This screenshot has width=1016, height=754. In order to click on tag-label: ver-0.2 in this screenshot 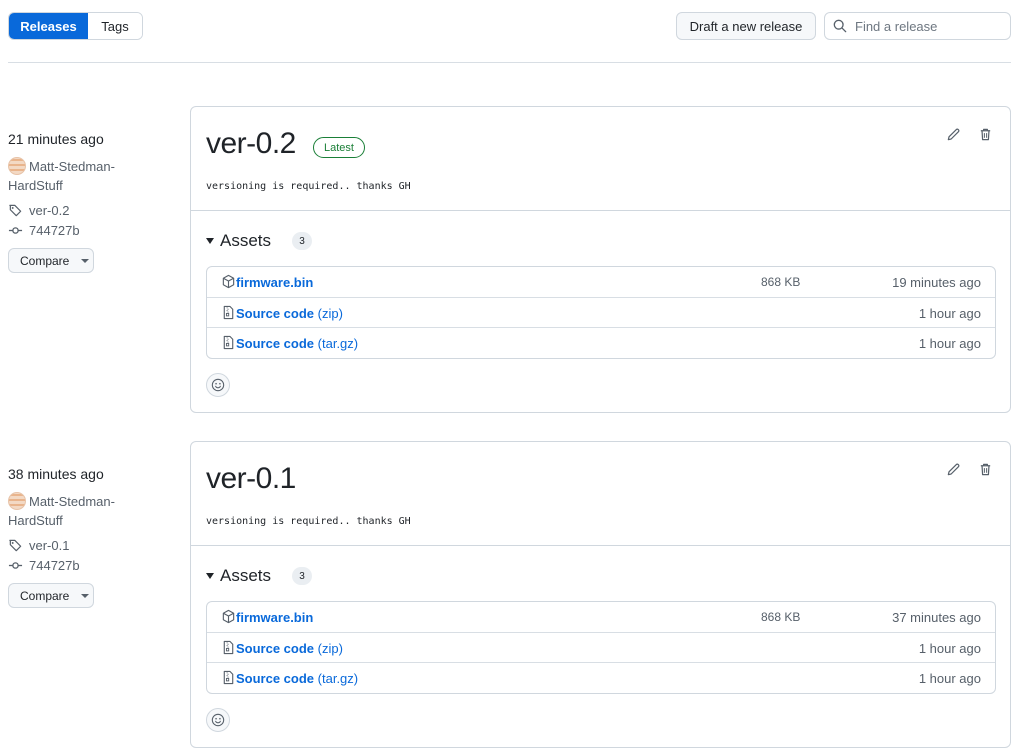, I will do `click(49, 210)`.